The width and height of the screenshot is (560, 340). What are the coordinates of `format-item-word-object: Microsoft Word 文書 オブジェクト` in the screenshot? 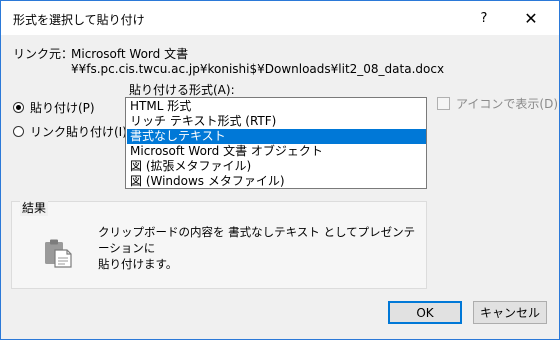 It's located at (276, 151).